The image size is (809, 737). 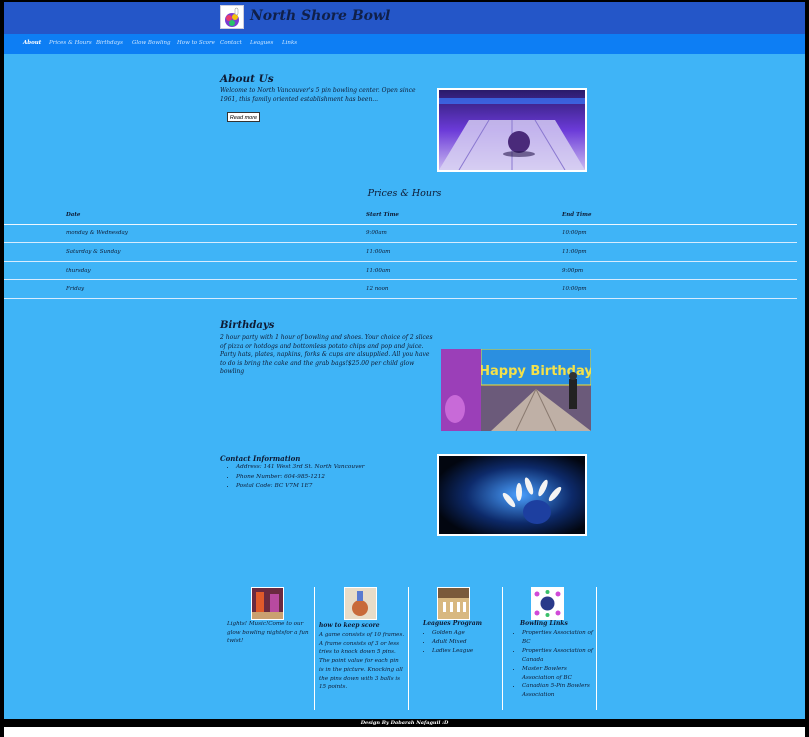 I want to click on column-header-date: Date, so click(x=185, y=215).